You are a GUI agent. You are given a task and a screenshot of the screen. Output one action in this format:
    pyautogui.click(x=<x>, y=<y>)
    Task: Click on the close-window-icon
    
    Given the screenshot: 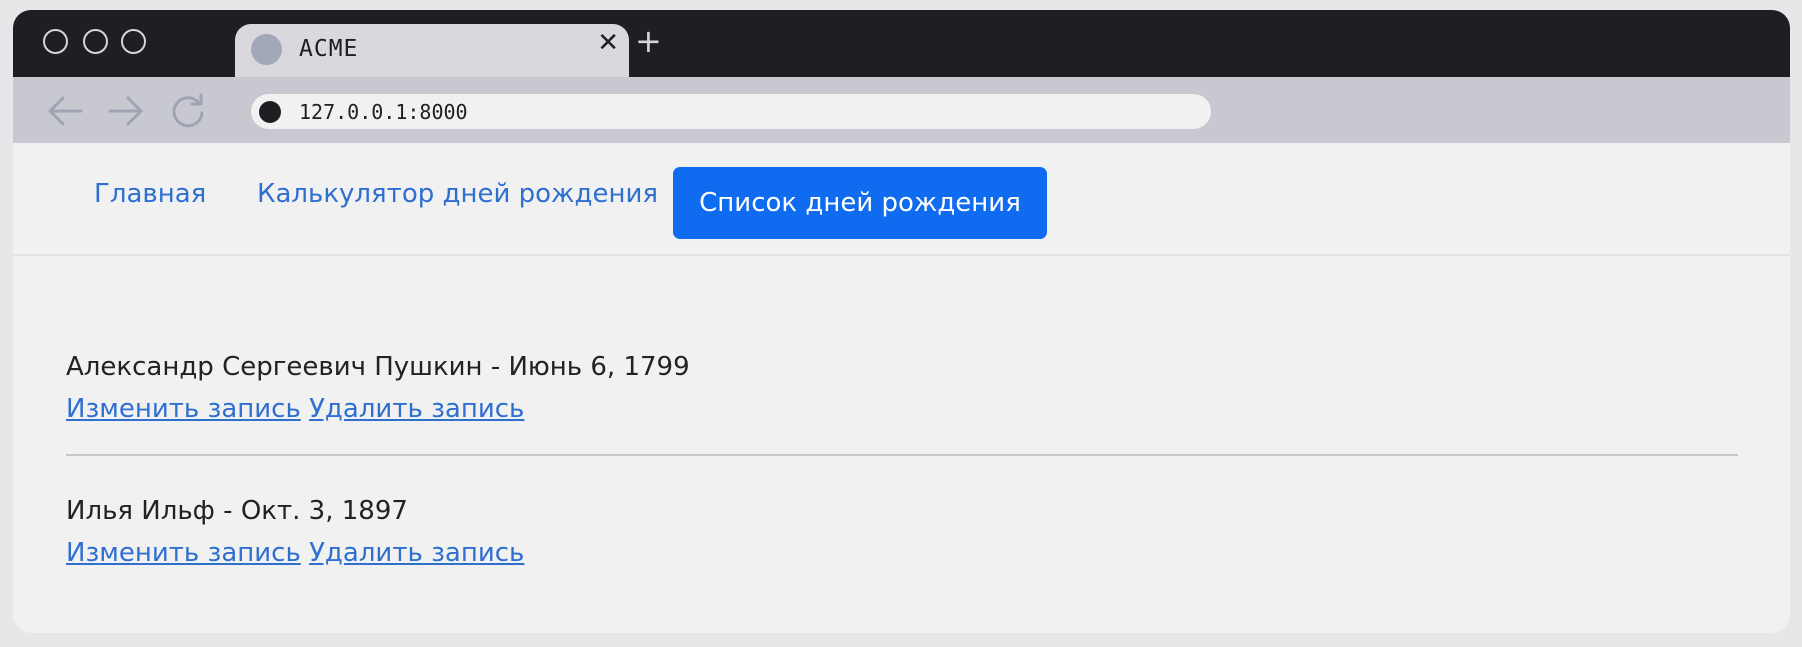 What is the action you would take?
    pyautogui.click(x=55, y=41)
    